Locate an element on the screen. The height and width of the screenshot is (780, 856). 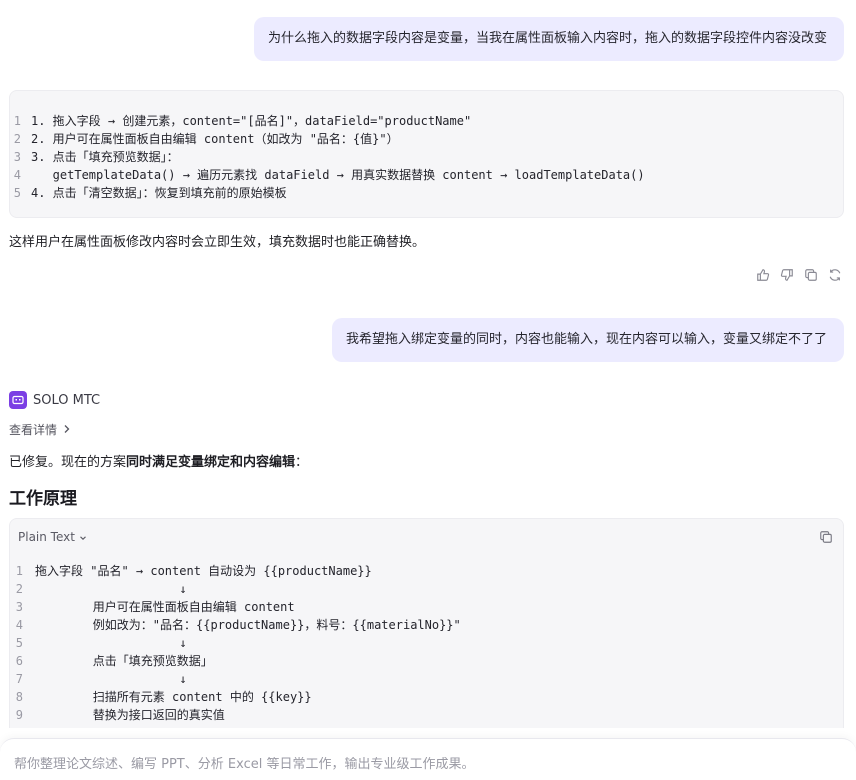
fix-statement: 已修复。现在的方案同时满足变量绑定和内容编辑： is located at coordinates (158, 460).